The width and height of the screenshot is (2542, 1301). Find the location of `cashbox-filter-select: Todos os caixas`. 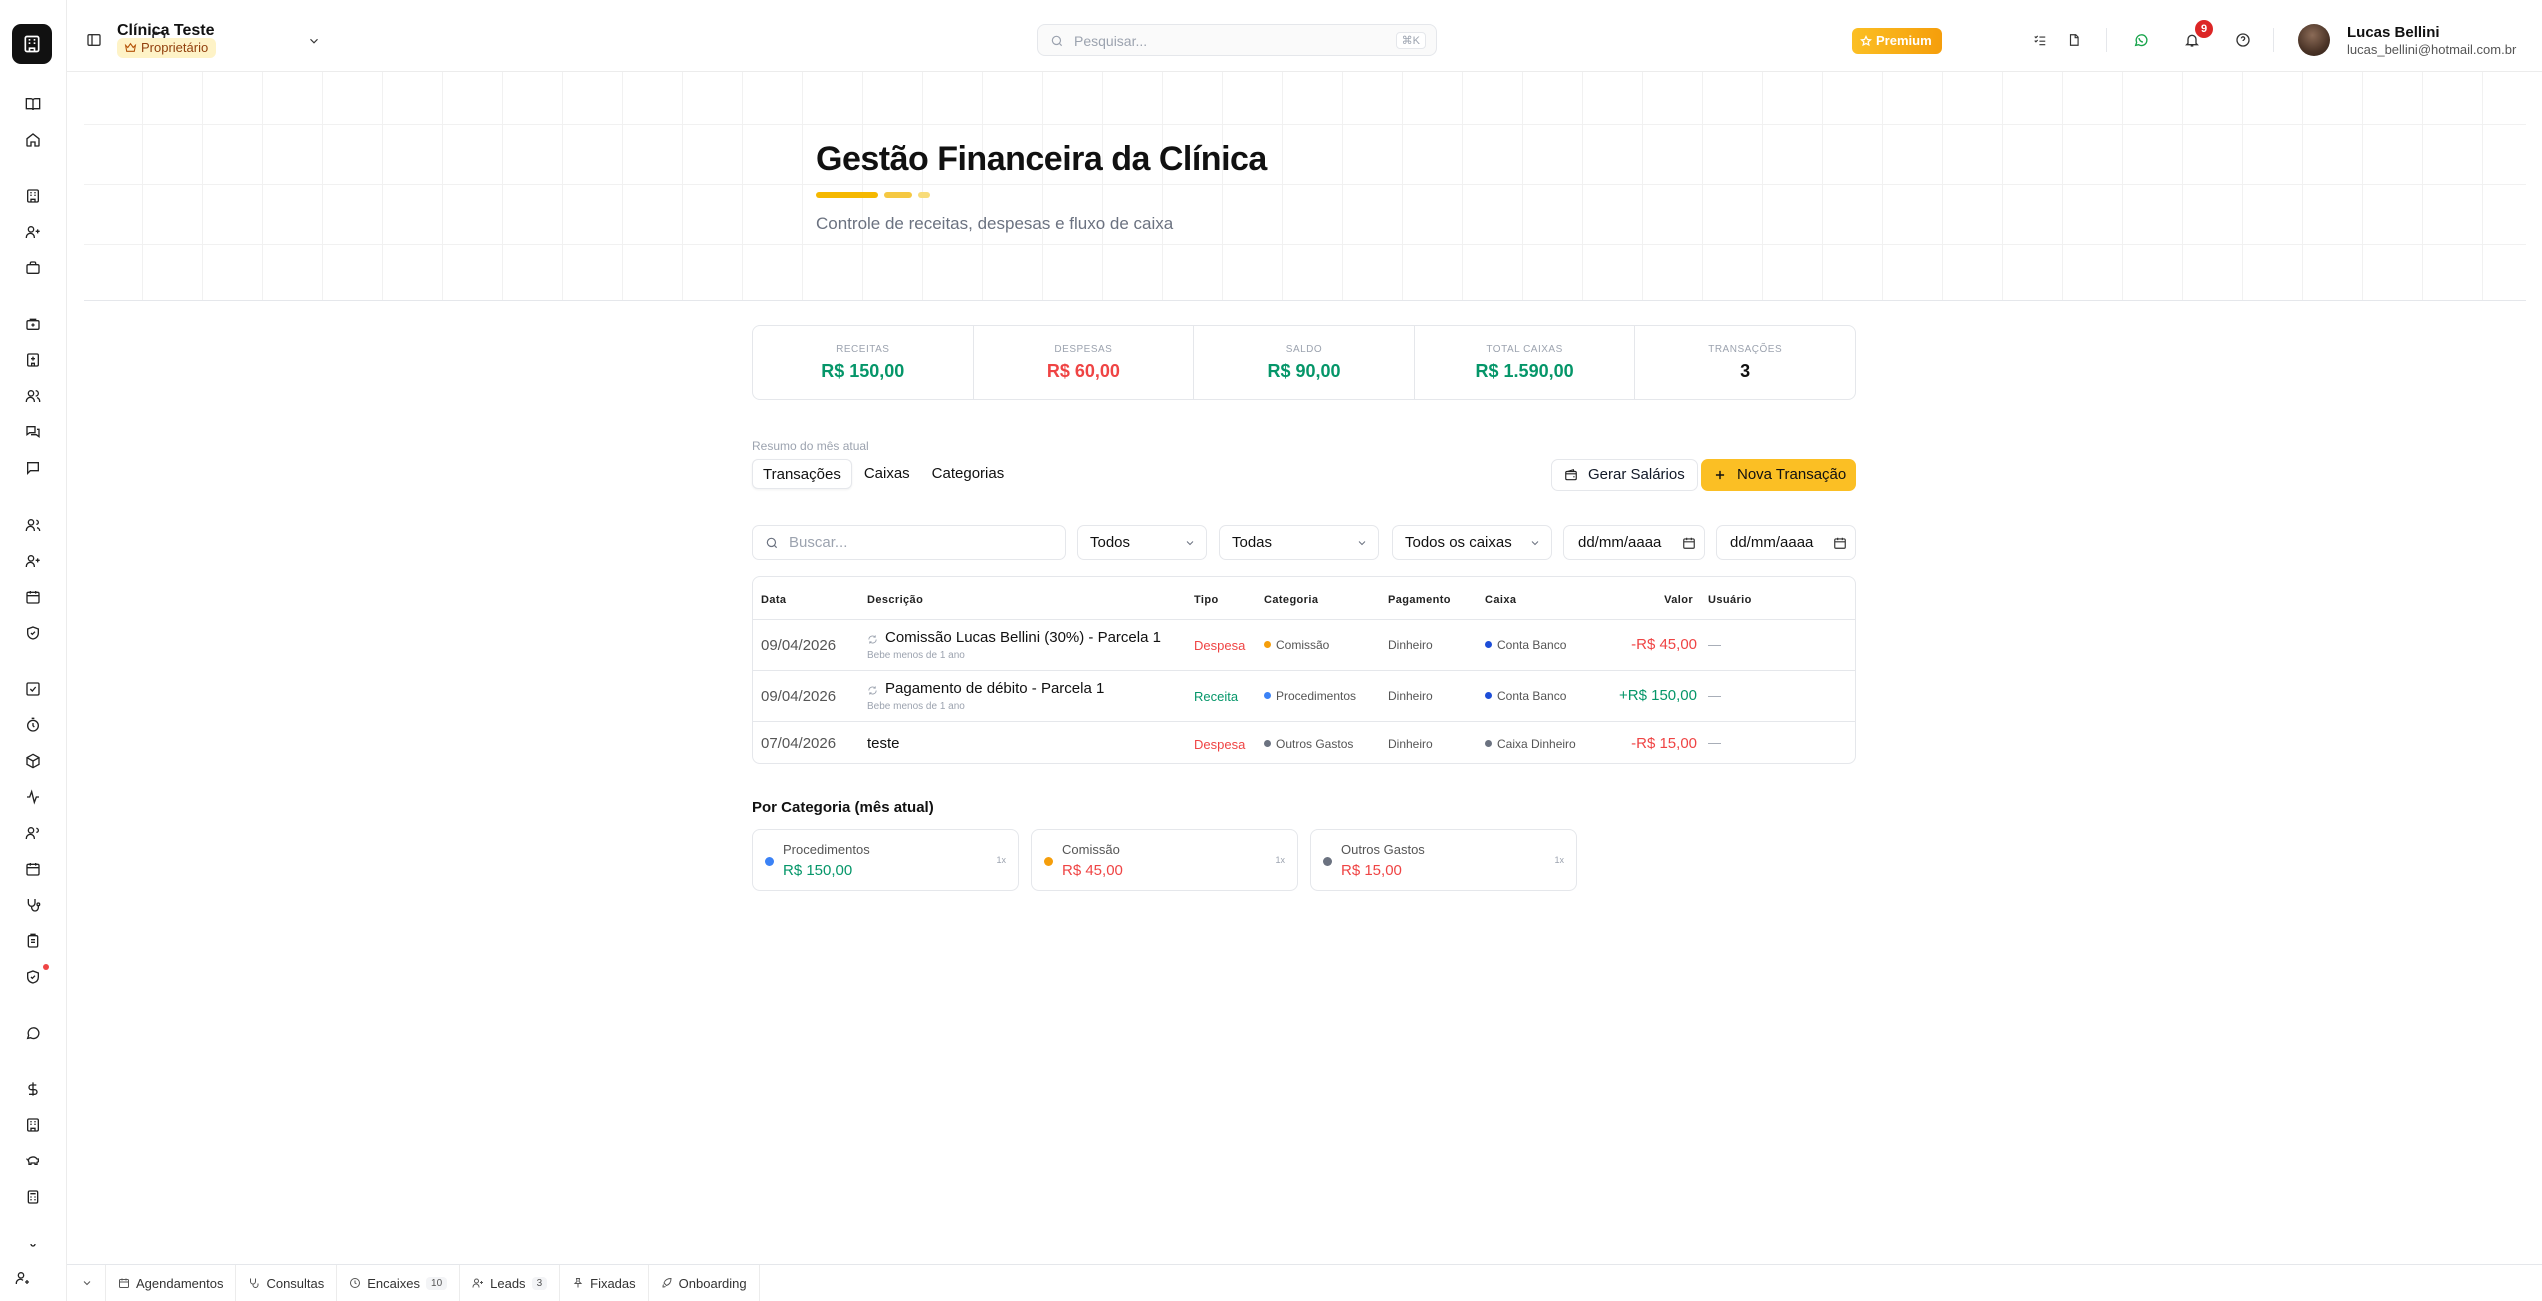

cashbox-filter-select: Todos os caixas is located at coordinates (1472, 542).